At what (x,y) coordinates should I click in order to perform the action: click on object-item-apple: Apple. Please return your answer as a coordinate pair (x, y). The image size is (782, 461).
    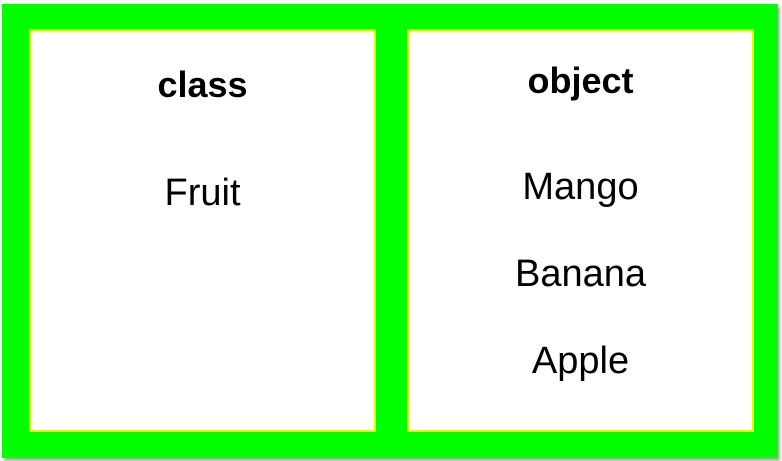
    Looking at the image, I should click on (580, 361).